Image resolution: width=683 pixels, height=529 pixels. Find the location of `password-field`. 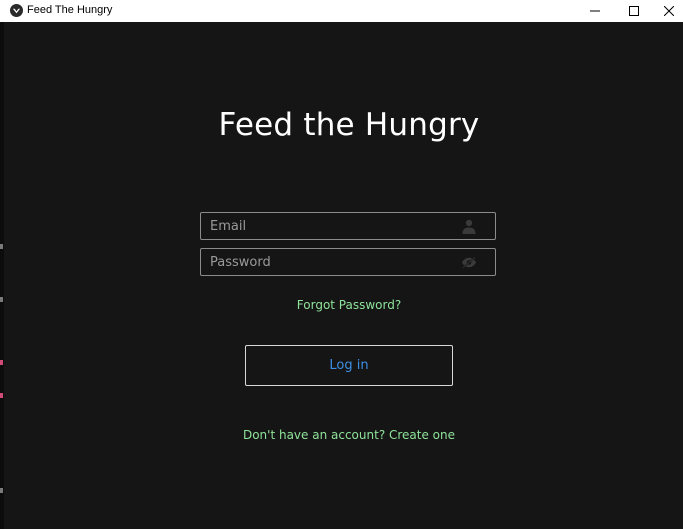

password-field is located at coordinates (348, 262).